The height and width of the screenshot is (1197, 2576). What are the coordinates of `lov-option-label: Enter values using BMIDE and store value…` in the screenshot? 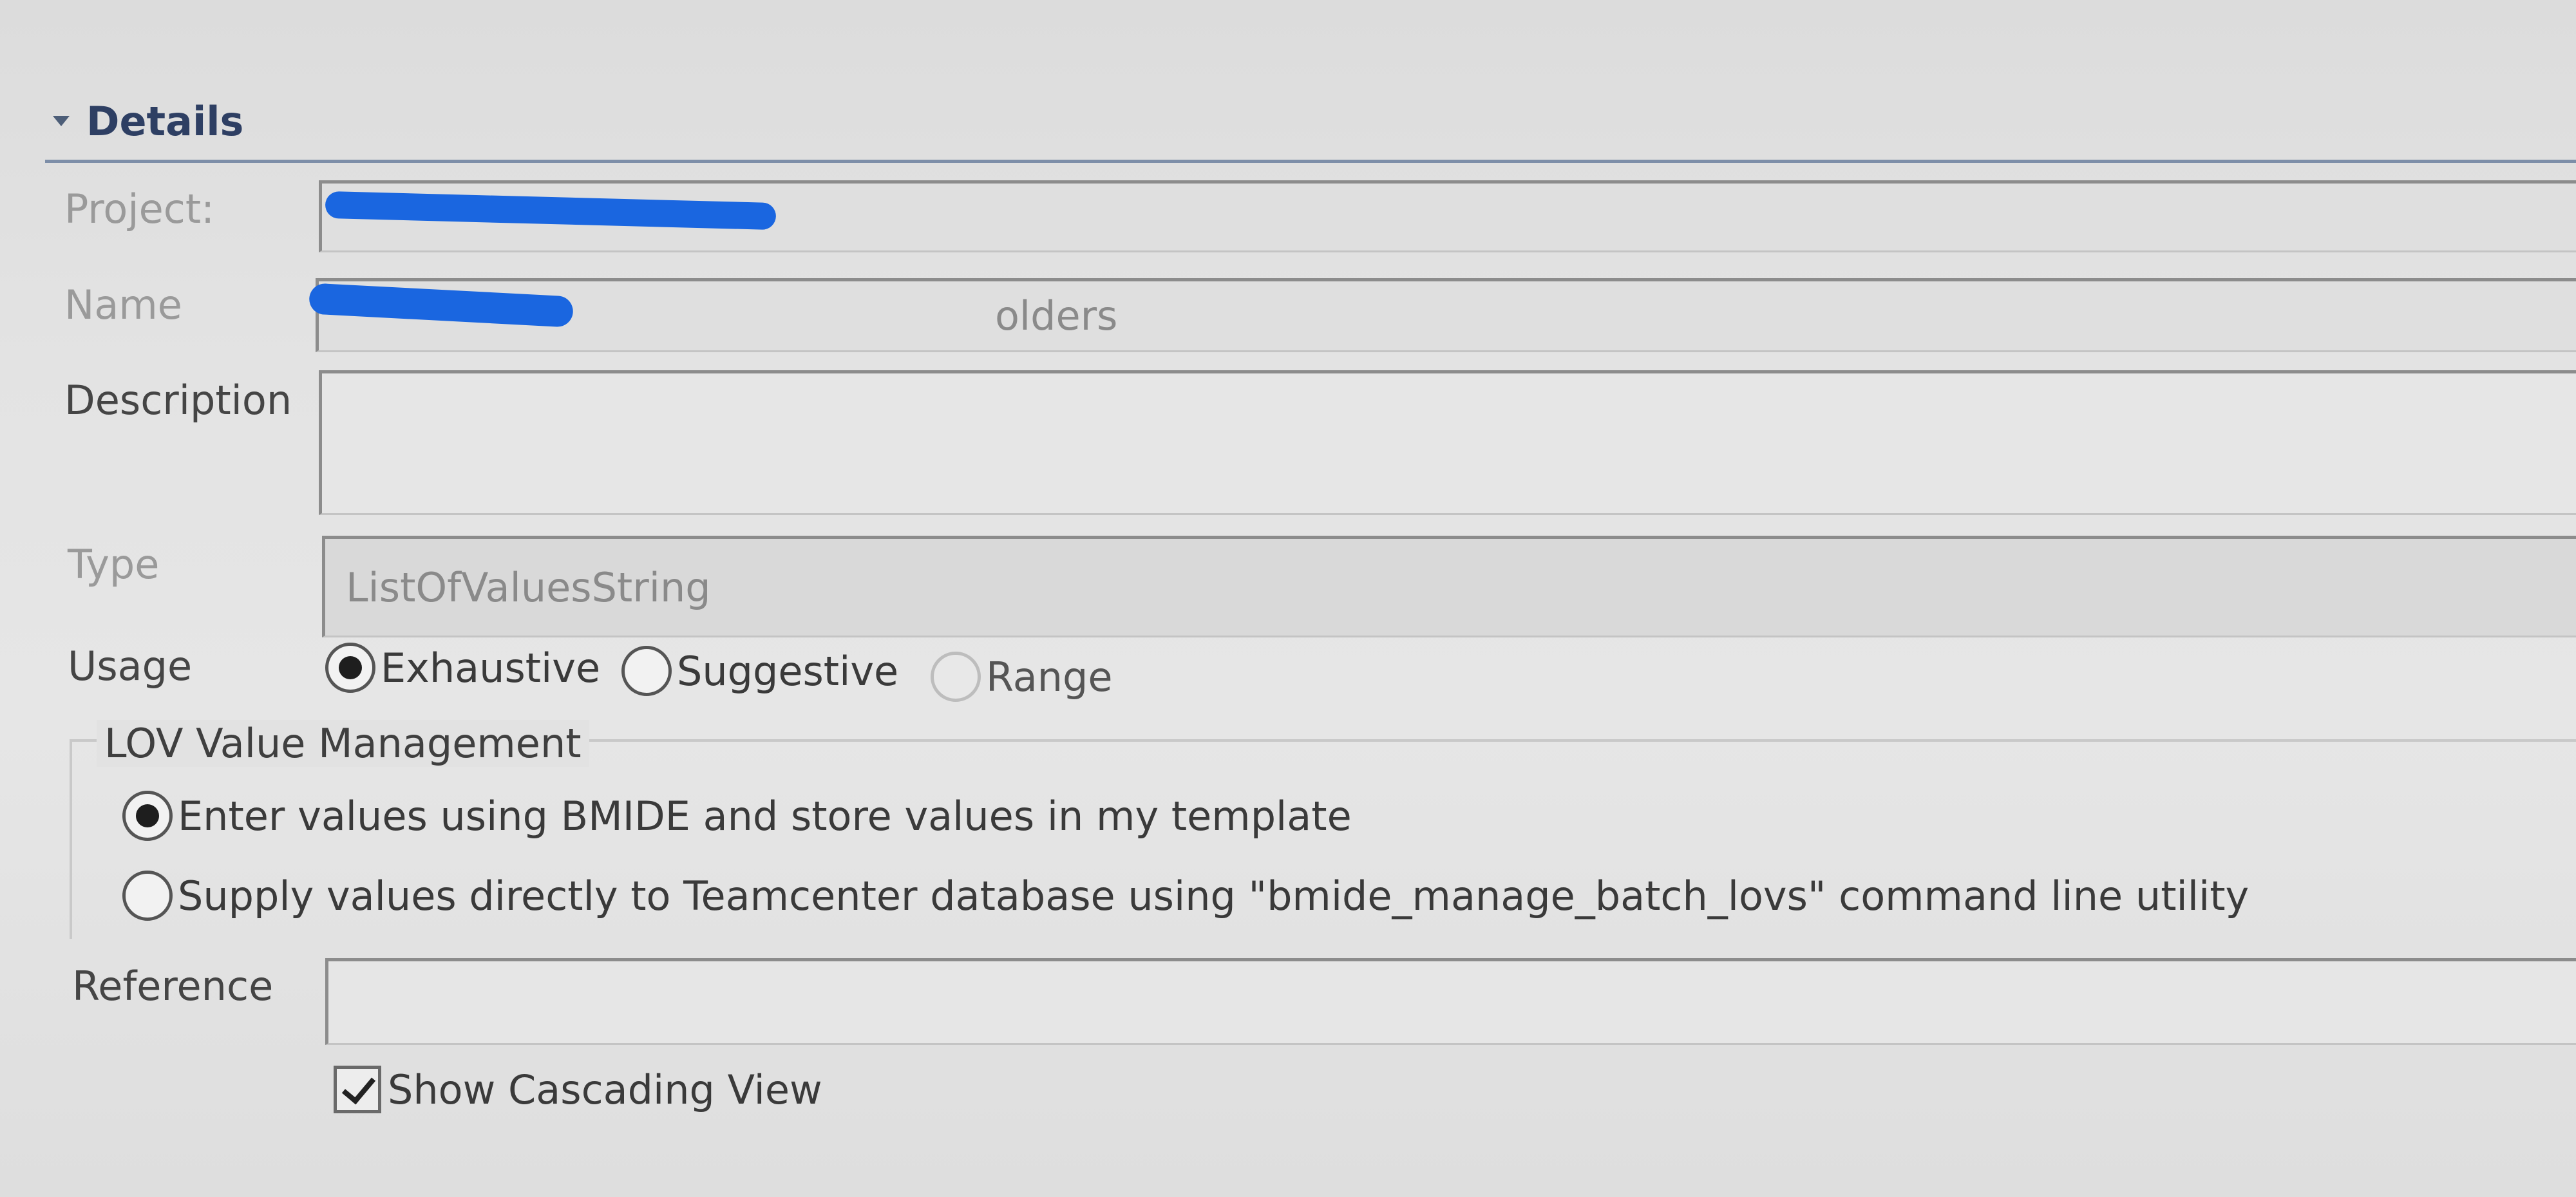 It's located at (765, 816).